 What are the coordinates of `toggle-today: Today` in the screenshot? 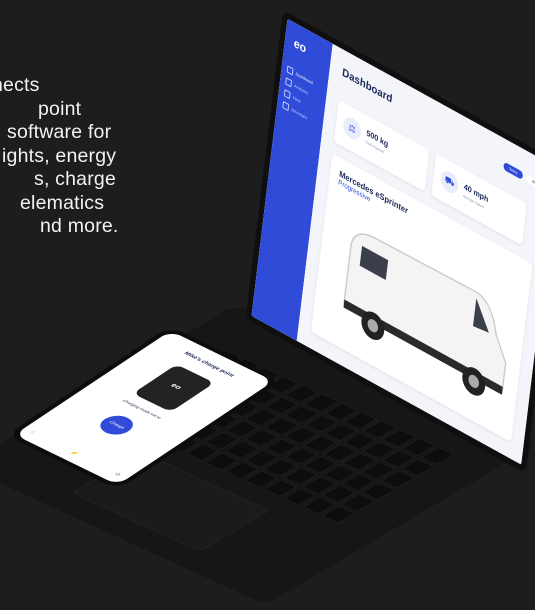 It's located at (513, 171).